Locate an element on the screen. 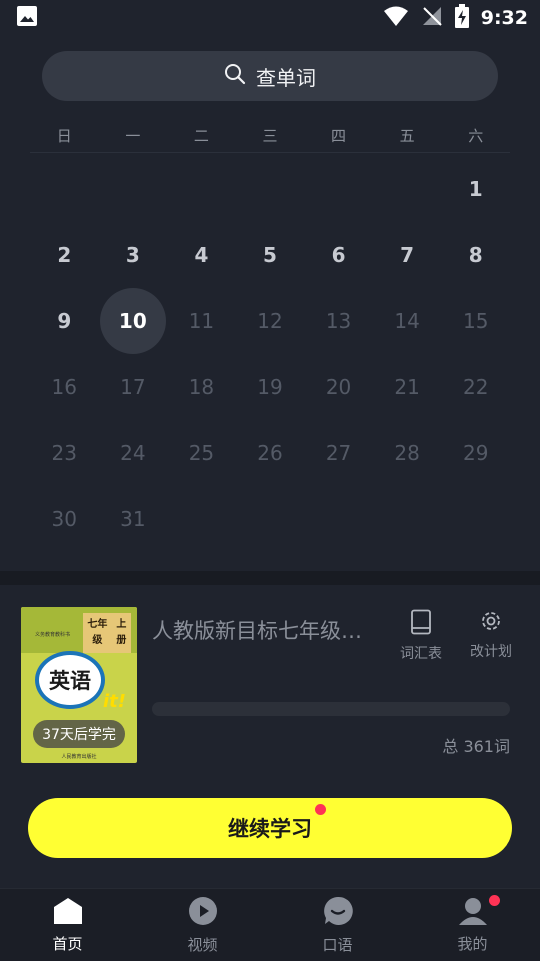  weekday-header: 日一二三四五六 is located at coordinates (270, 136).